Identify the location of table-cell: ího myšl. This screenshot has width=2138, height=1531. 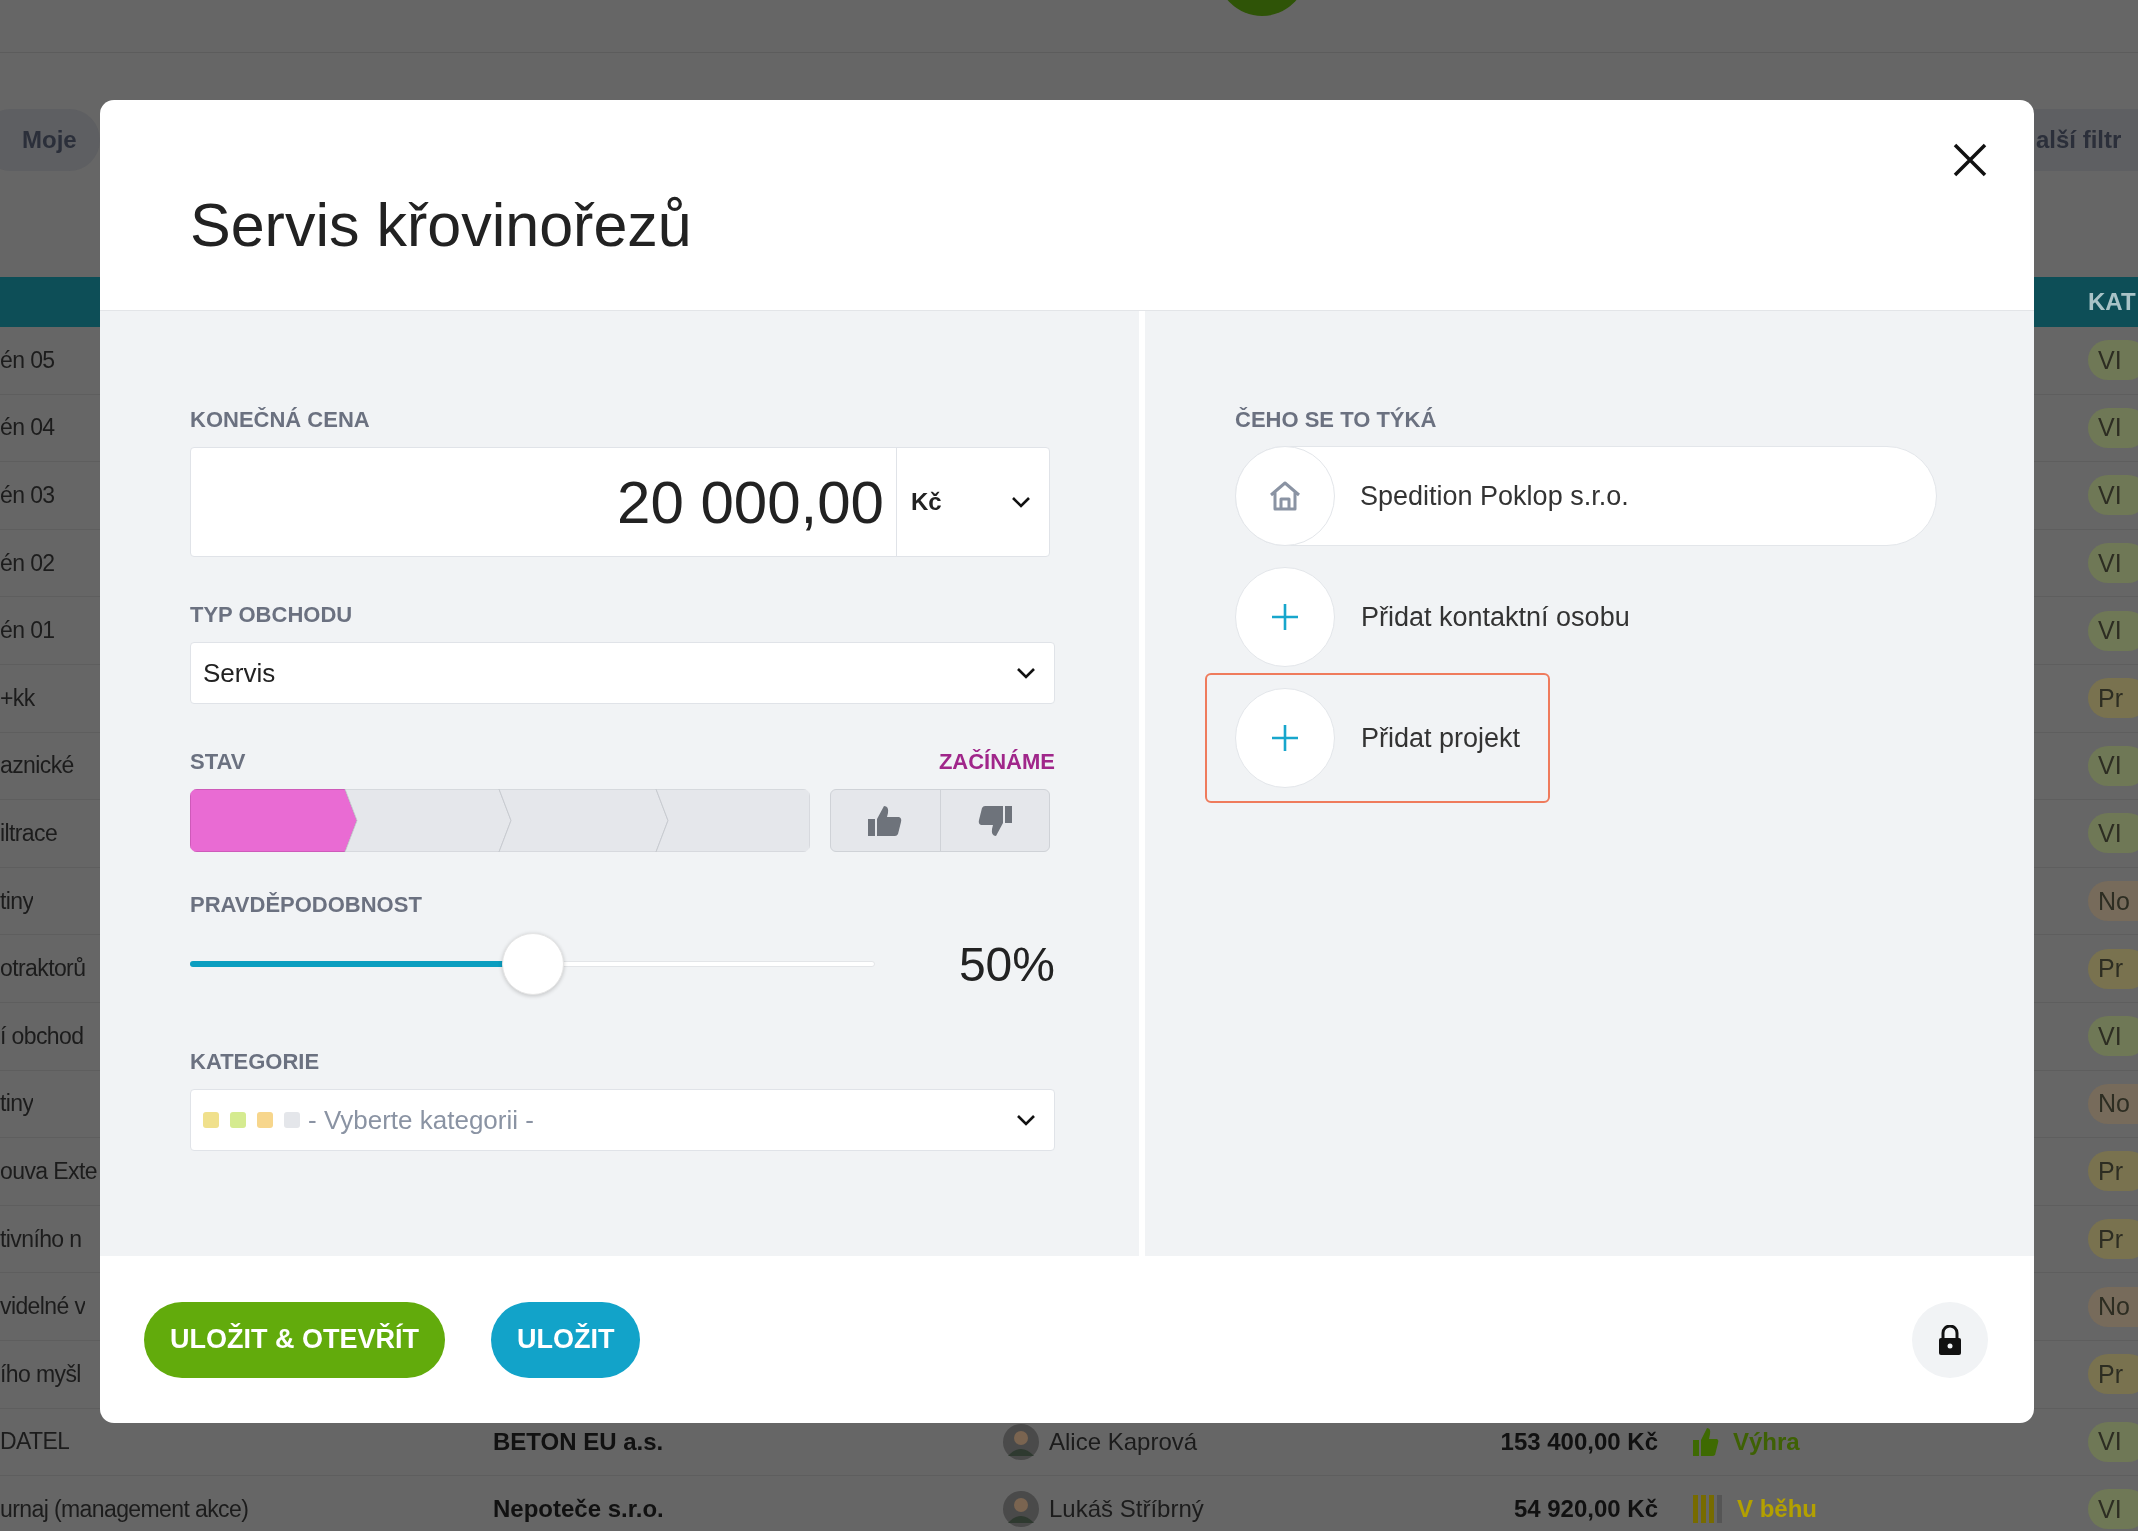
(40, 1374).